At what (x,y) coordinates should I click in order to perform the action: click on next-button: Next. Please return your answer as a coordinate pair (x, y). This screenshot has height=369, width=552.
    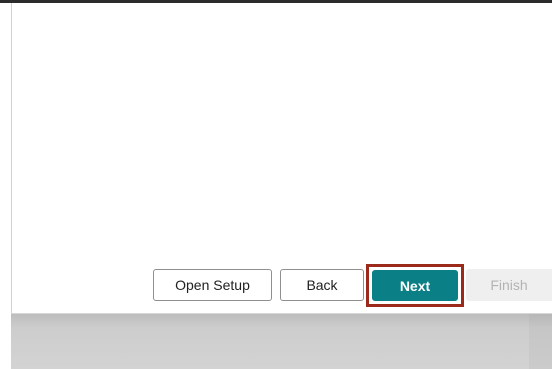
    Looking at the image, I should click on (415, 285).